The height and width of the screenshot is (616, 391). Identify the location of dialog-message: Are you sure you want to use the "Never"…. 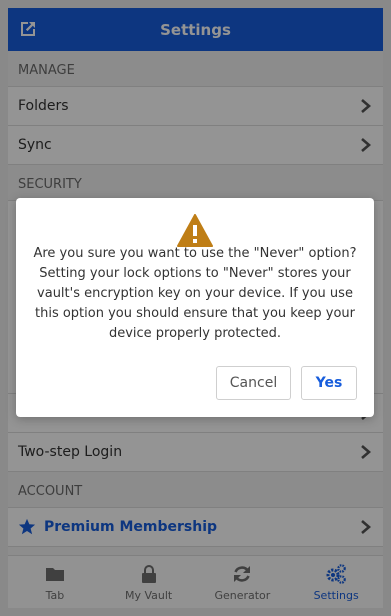
(195, 293).